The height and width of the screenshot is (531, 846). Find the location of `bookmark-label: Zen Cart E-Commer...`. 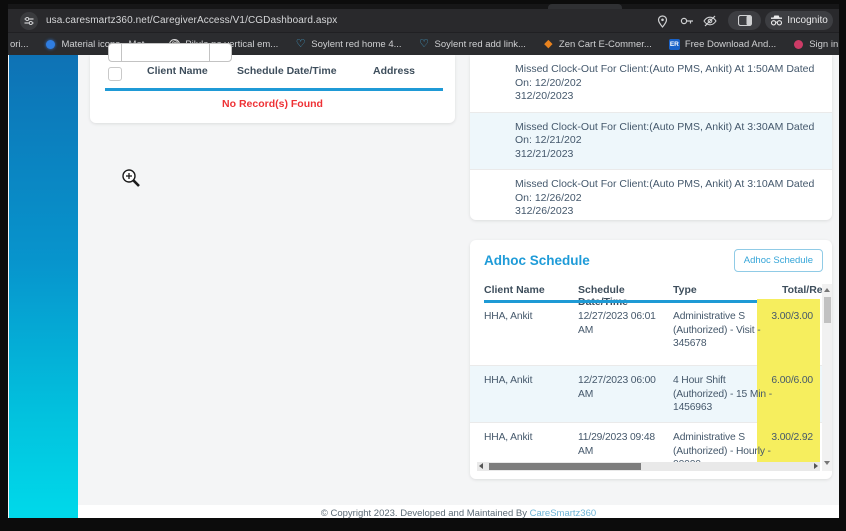

bookmark-label: Zen Cart E-Commer... is located at coordinates (605, 44).